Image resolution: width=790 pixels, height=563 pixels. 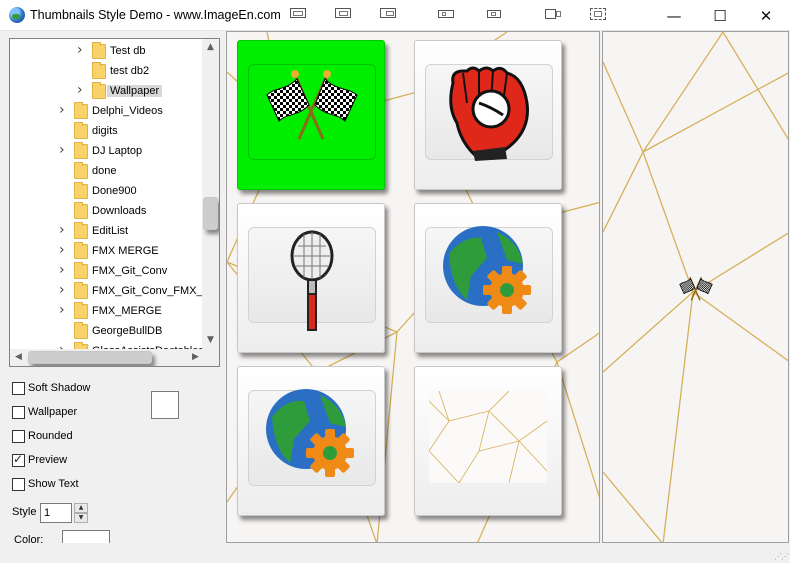 I want to click on show-text-label: Show Text, so click(x=53, y=484).